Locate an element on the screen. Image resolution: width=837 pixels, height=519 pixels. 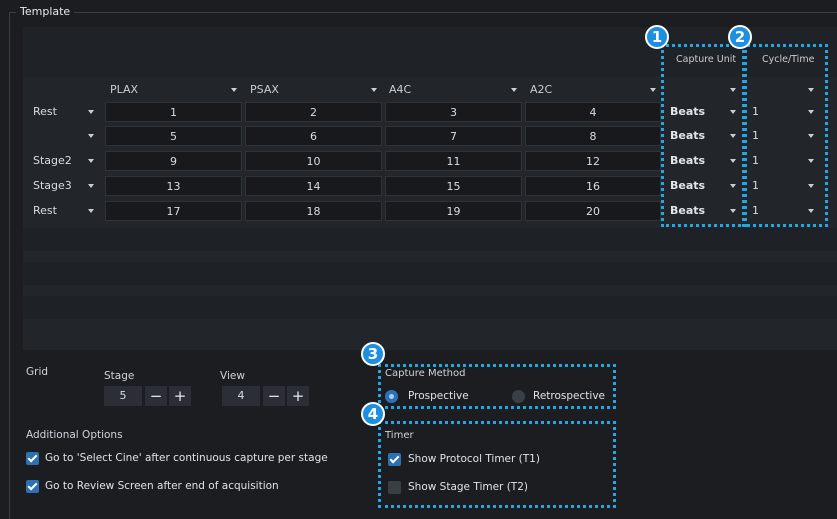
stage-increment-button: + is located at coordinates (180, 396).